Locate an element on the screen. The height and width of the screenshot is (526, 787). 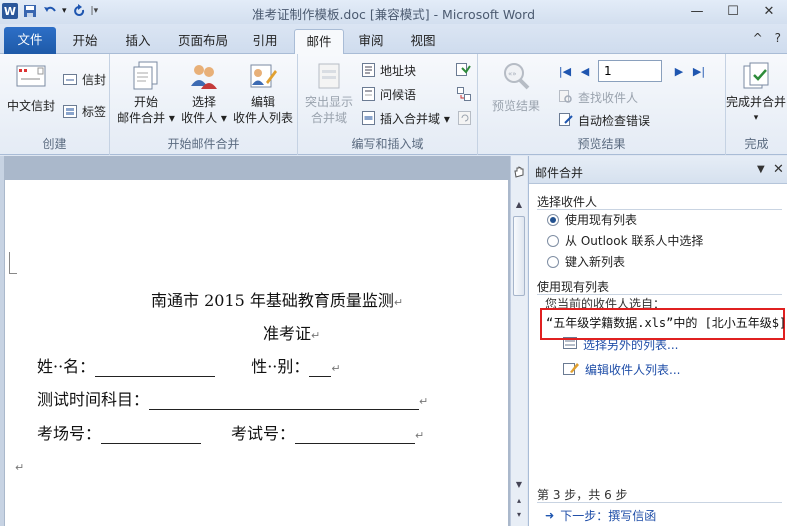
edit-list-icon is located at coordinates (263, 76).